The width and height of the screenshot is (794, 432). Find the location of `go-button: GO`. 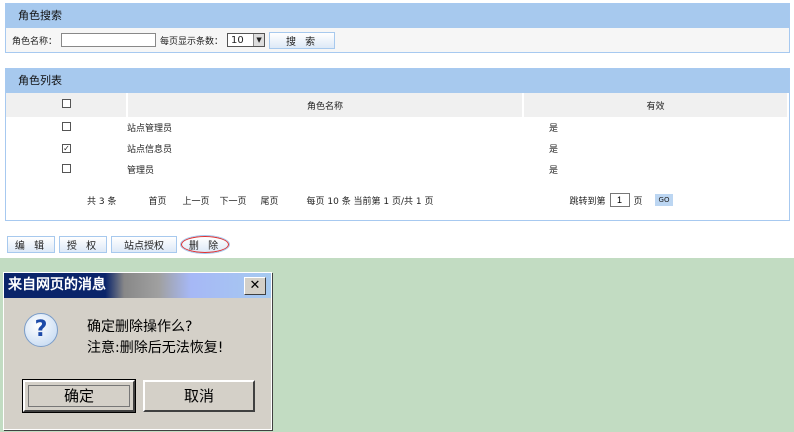

go-button: GO is located at coordinates (664, 200).